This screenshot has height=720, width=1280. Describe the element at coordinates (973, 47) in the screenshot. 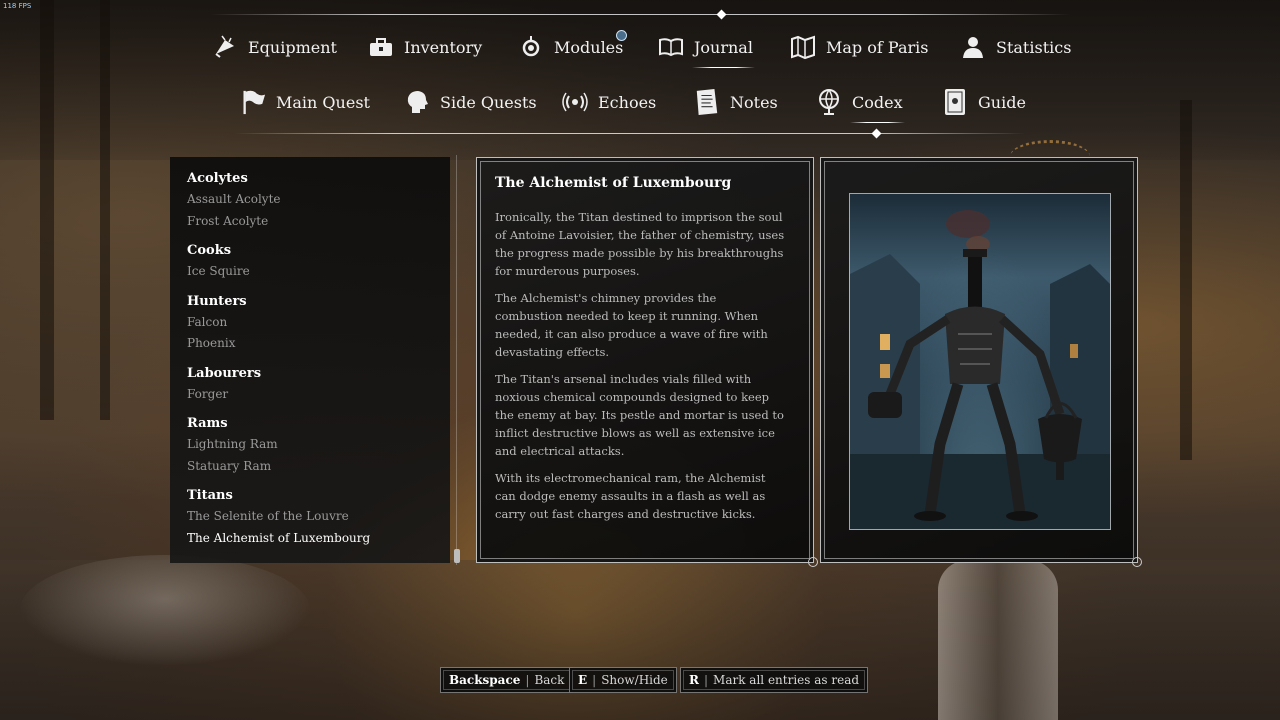

I see `person-icon` at that location.